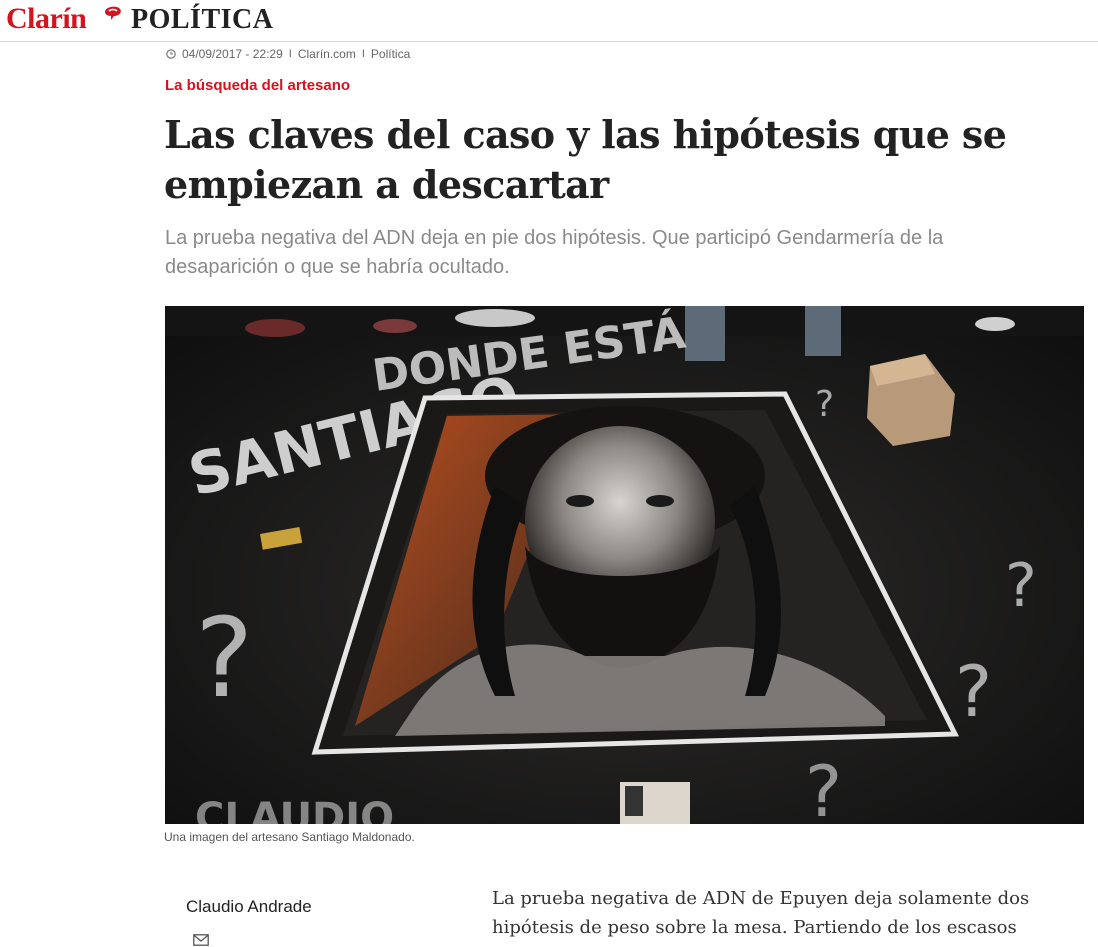  What do you see at coordinates (113, 13) in the screenshot?
I see `speech-bubble-logo-icon` at bounding box center [113, 13].